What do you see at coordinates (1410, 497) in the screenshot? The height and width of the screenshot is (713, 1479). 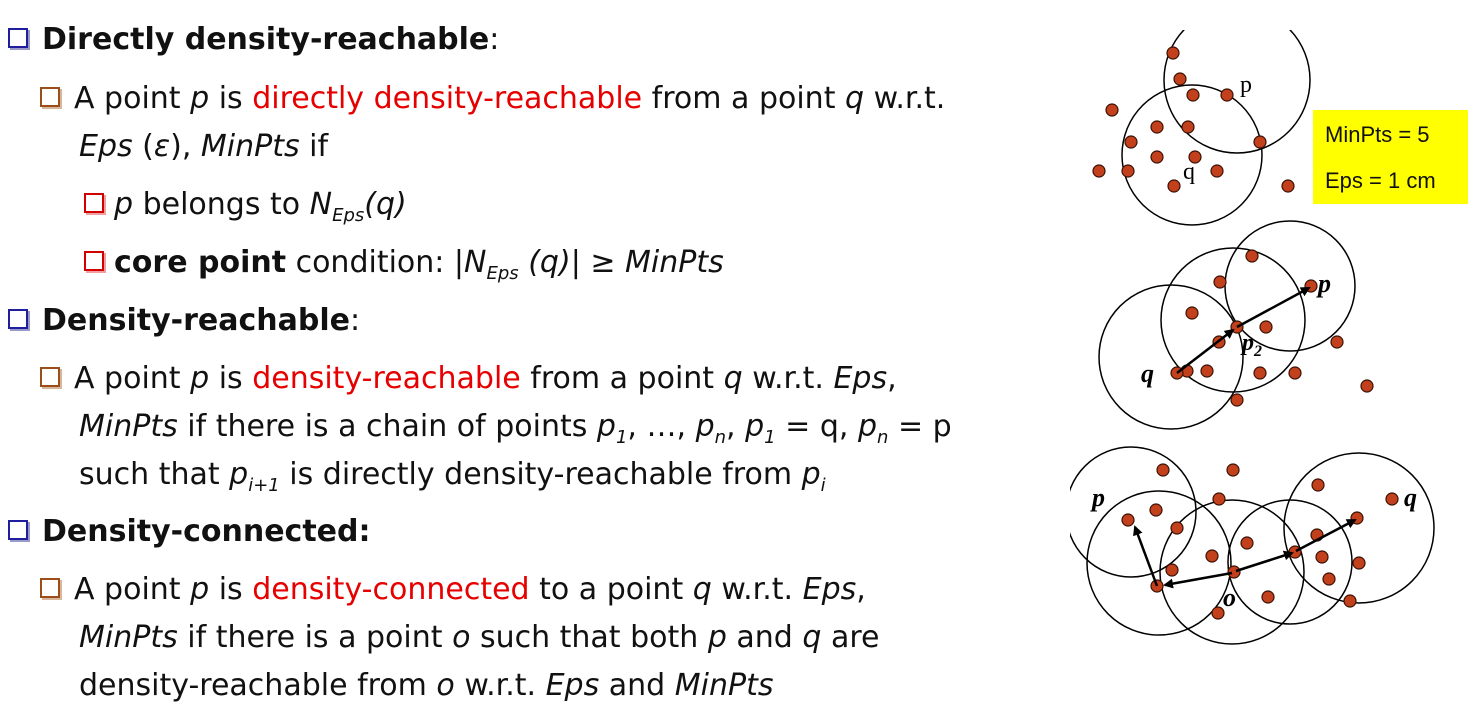 I see `d3-q-label: q` at bounding box center [1410, 497].